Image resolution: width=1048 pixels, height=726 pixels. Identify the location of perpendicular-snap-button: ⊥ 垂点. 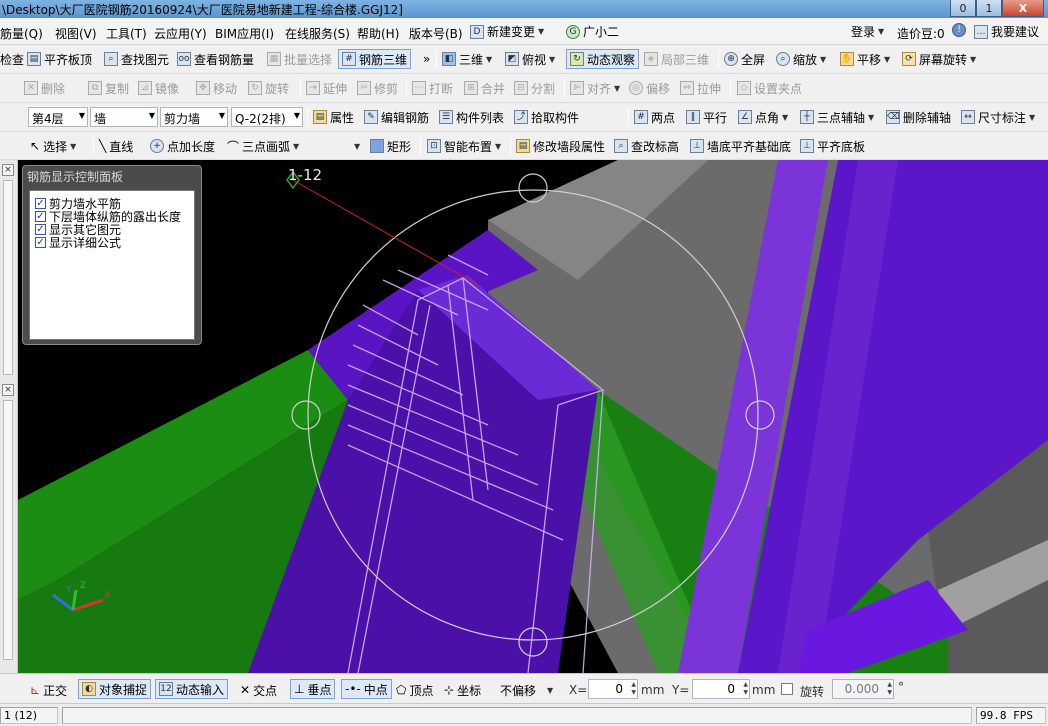
(313, 689).